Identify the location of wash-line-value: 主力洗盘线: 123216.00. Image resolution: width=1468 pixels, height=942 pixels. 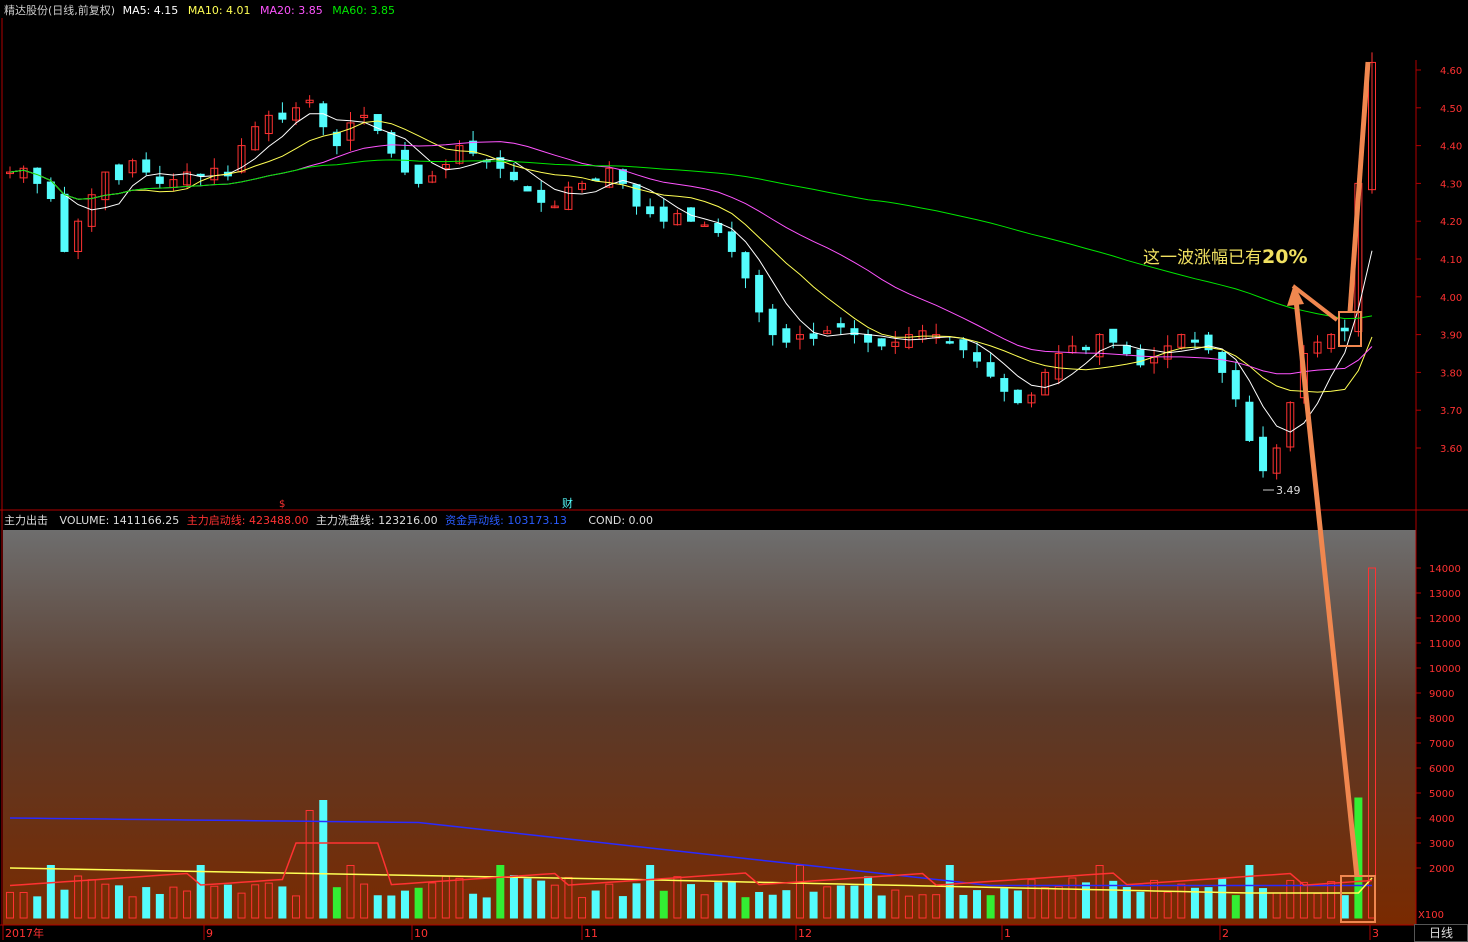
(376, 520).